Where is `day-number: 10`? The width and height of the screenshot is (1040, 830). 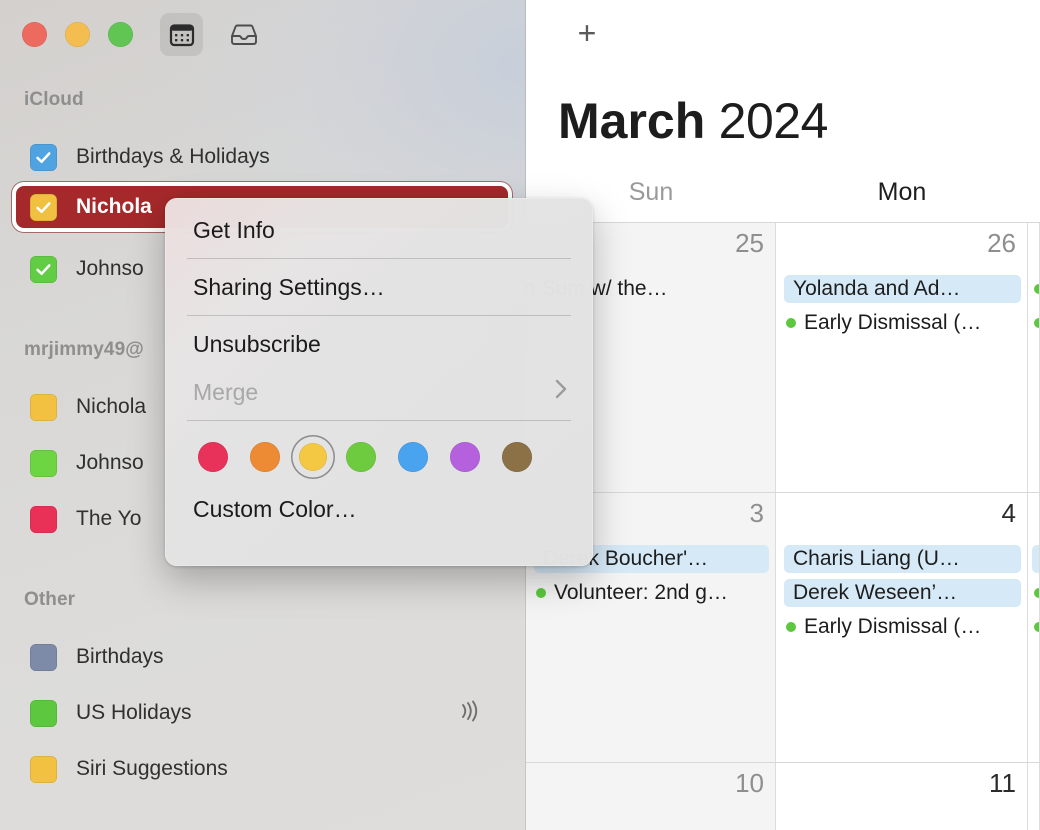
day-number: 10 is located at coordinates (749, 783).